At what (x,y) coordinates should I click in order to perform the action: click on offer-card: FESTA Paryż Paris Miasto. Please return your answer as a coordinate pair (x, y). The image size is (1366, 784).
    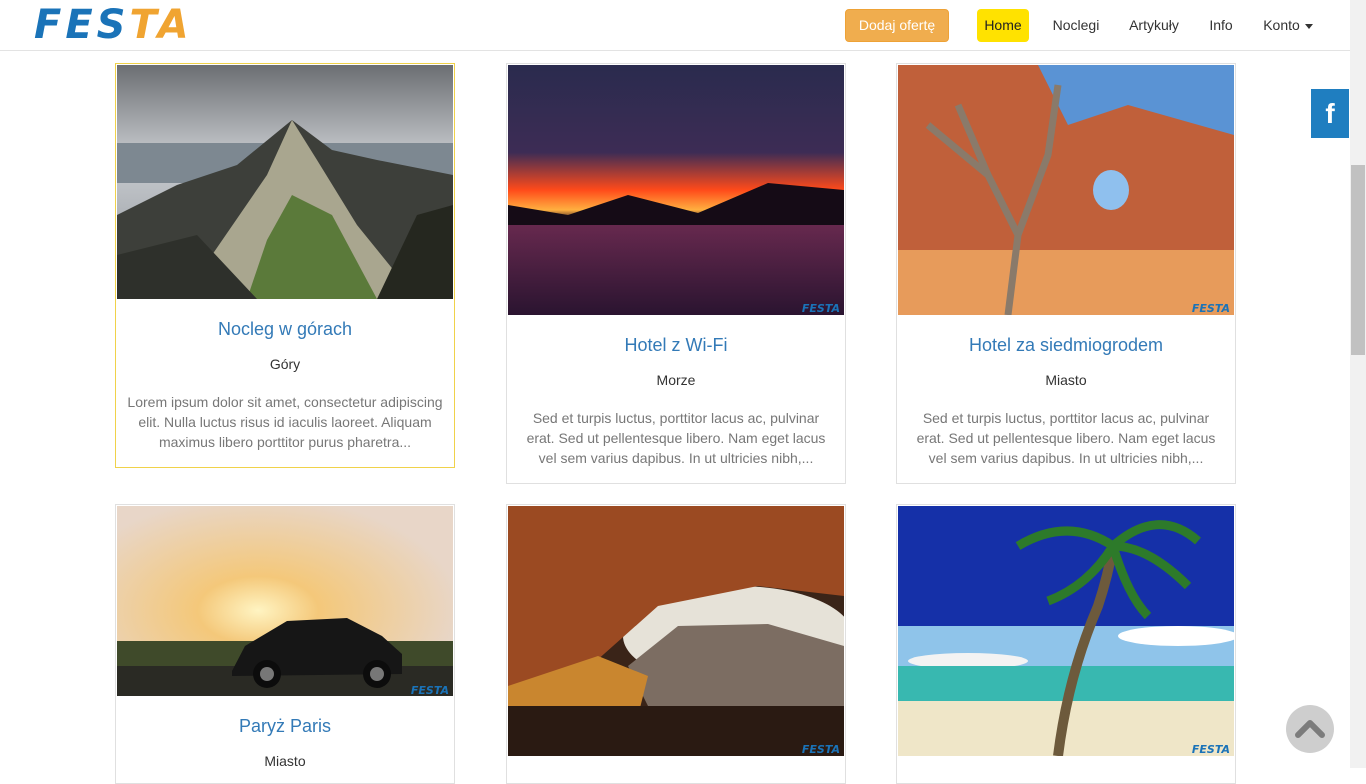
    Looking at the image, I should click on (285, 644).